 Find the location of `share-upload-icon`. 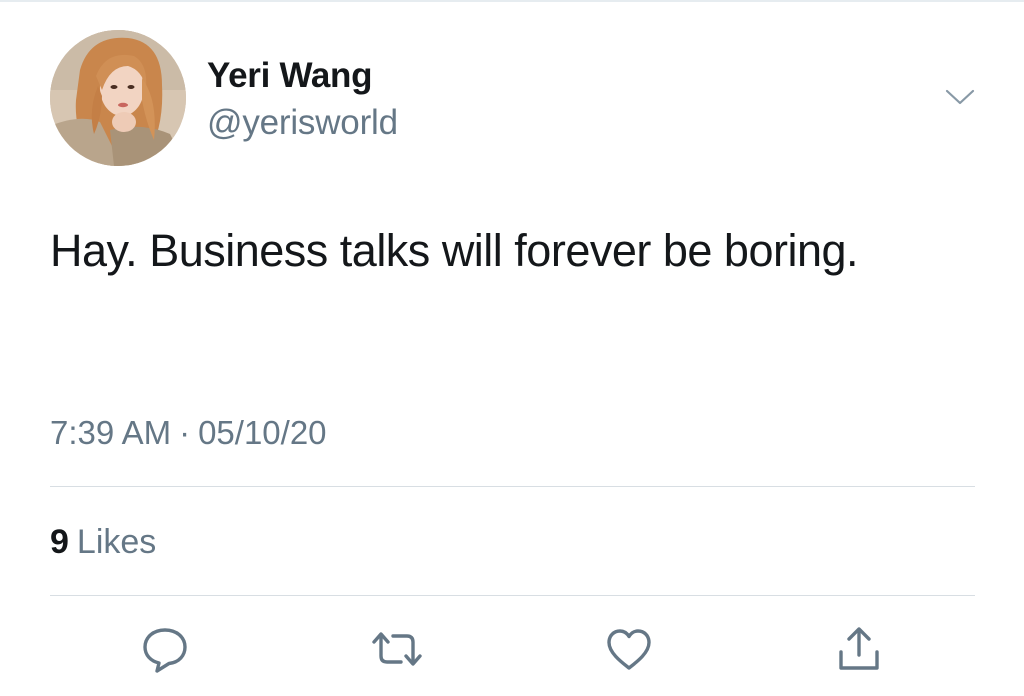

share-upload-icon is located at coordinates (859, 648).